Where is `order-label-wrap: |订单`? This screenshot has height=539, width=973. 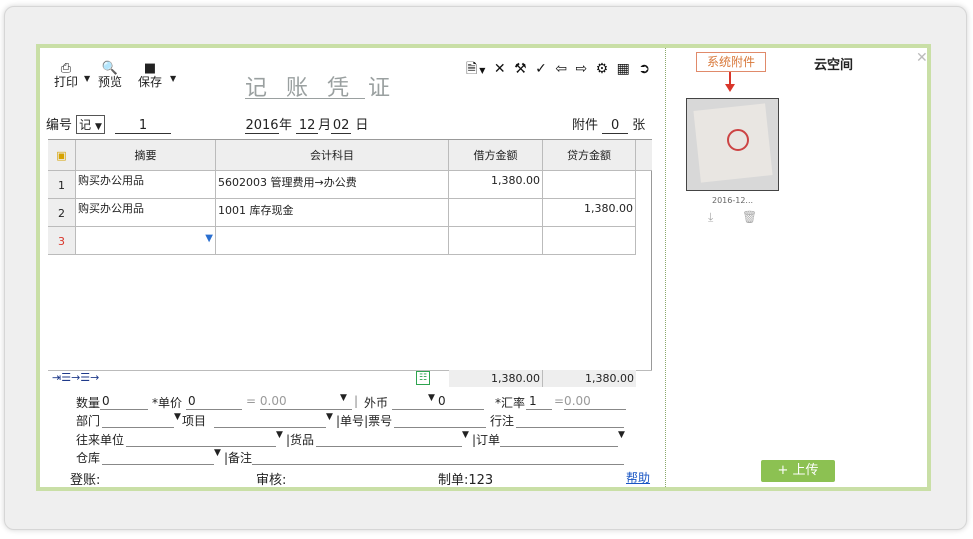
order-label-wrap: |订单 is located at coordinates (486, 440).